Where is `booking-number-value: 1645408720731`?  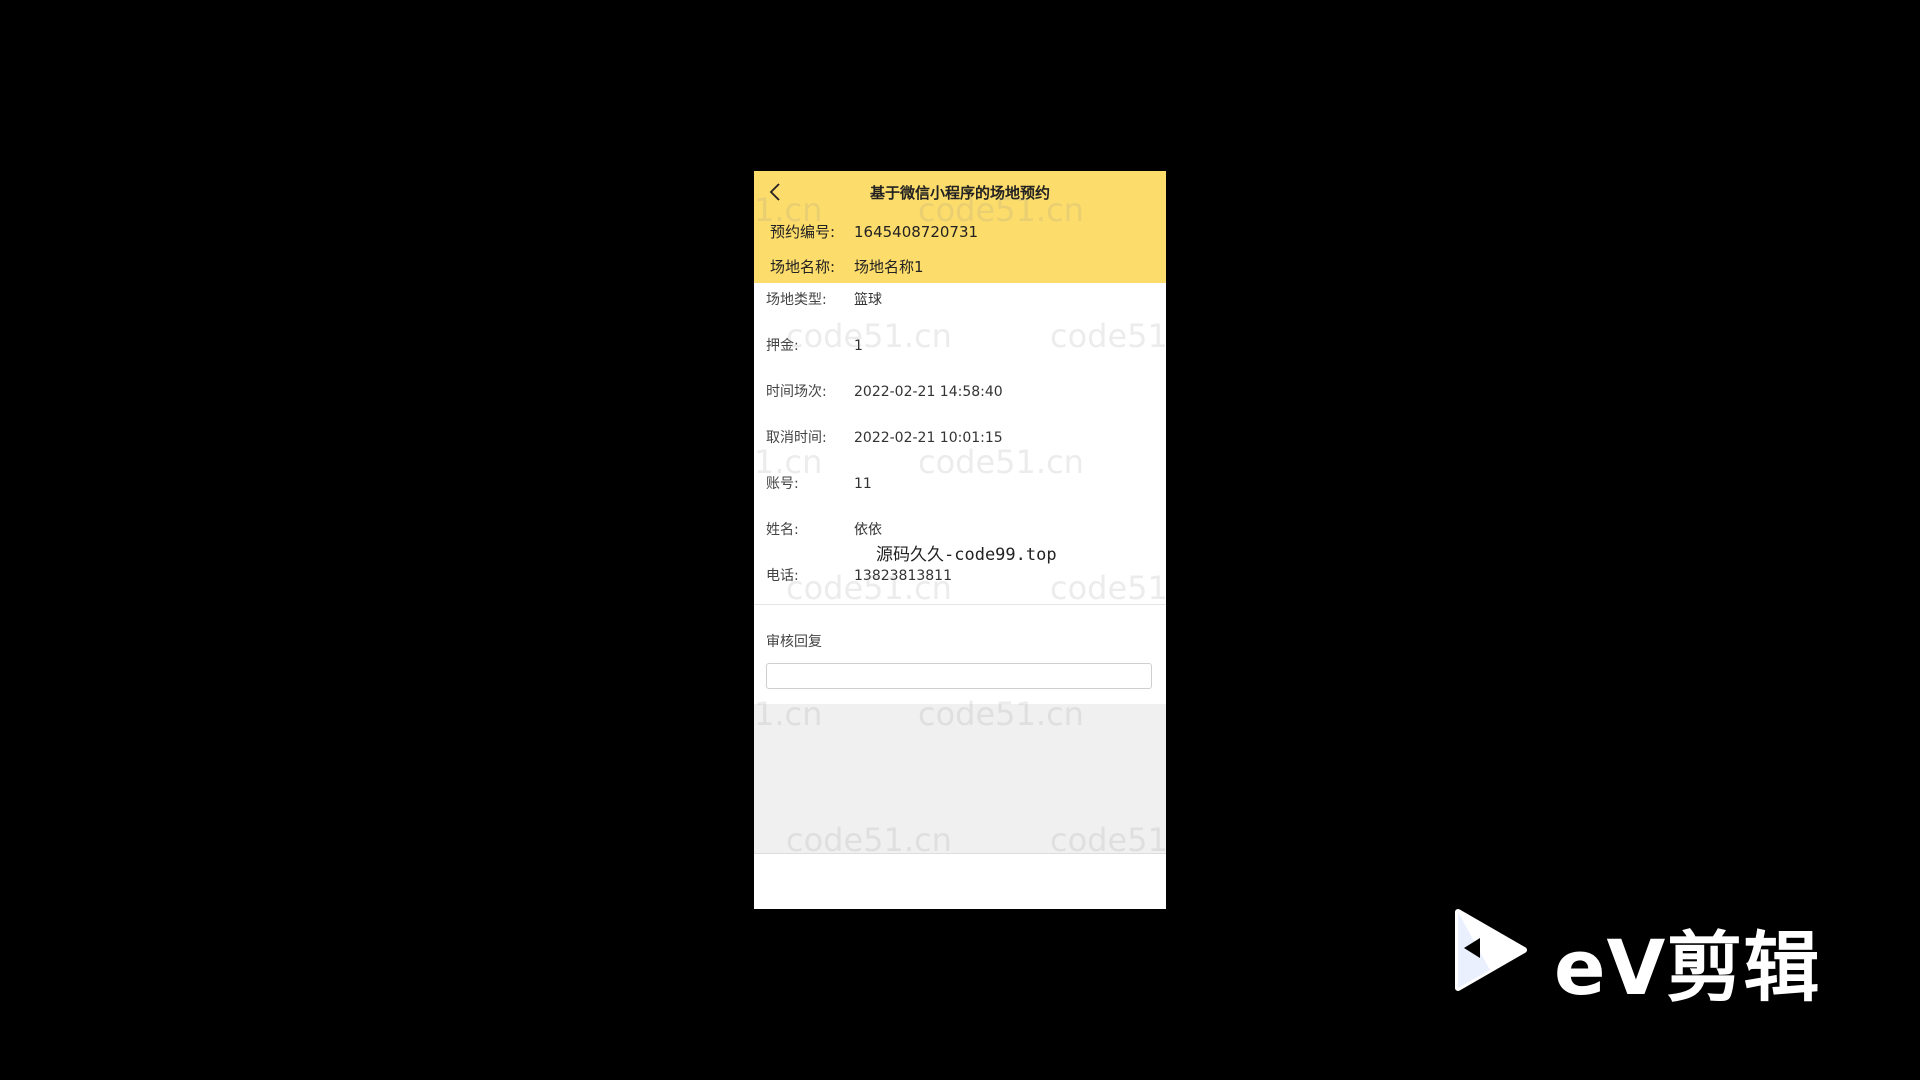
booking-number-value: 1645408720731 is located at coordinates (916, 232).